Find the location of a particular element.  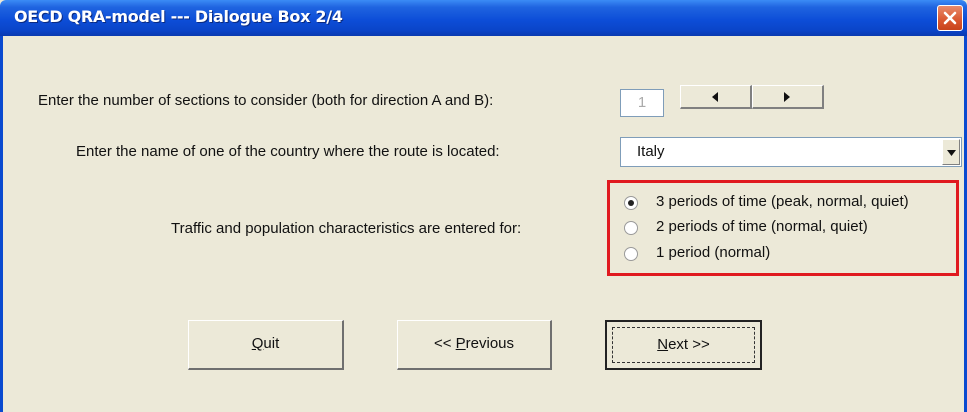

country-selected-value: Italy is located at coordinates (651, 151).